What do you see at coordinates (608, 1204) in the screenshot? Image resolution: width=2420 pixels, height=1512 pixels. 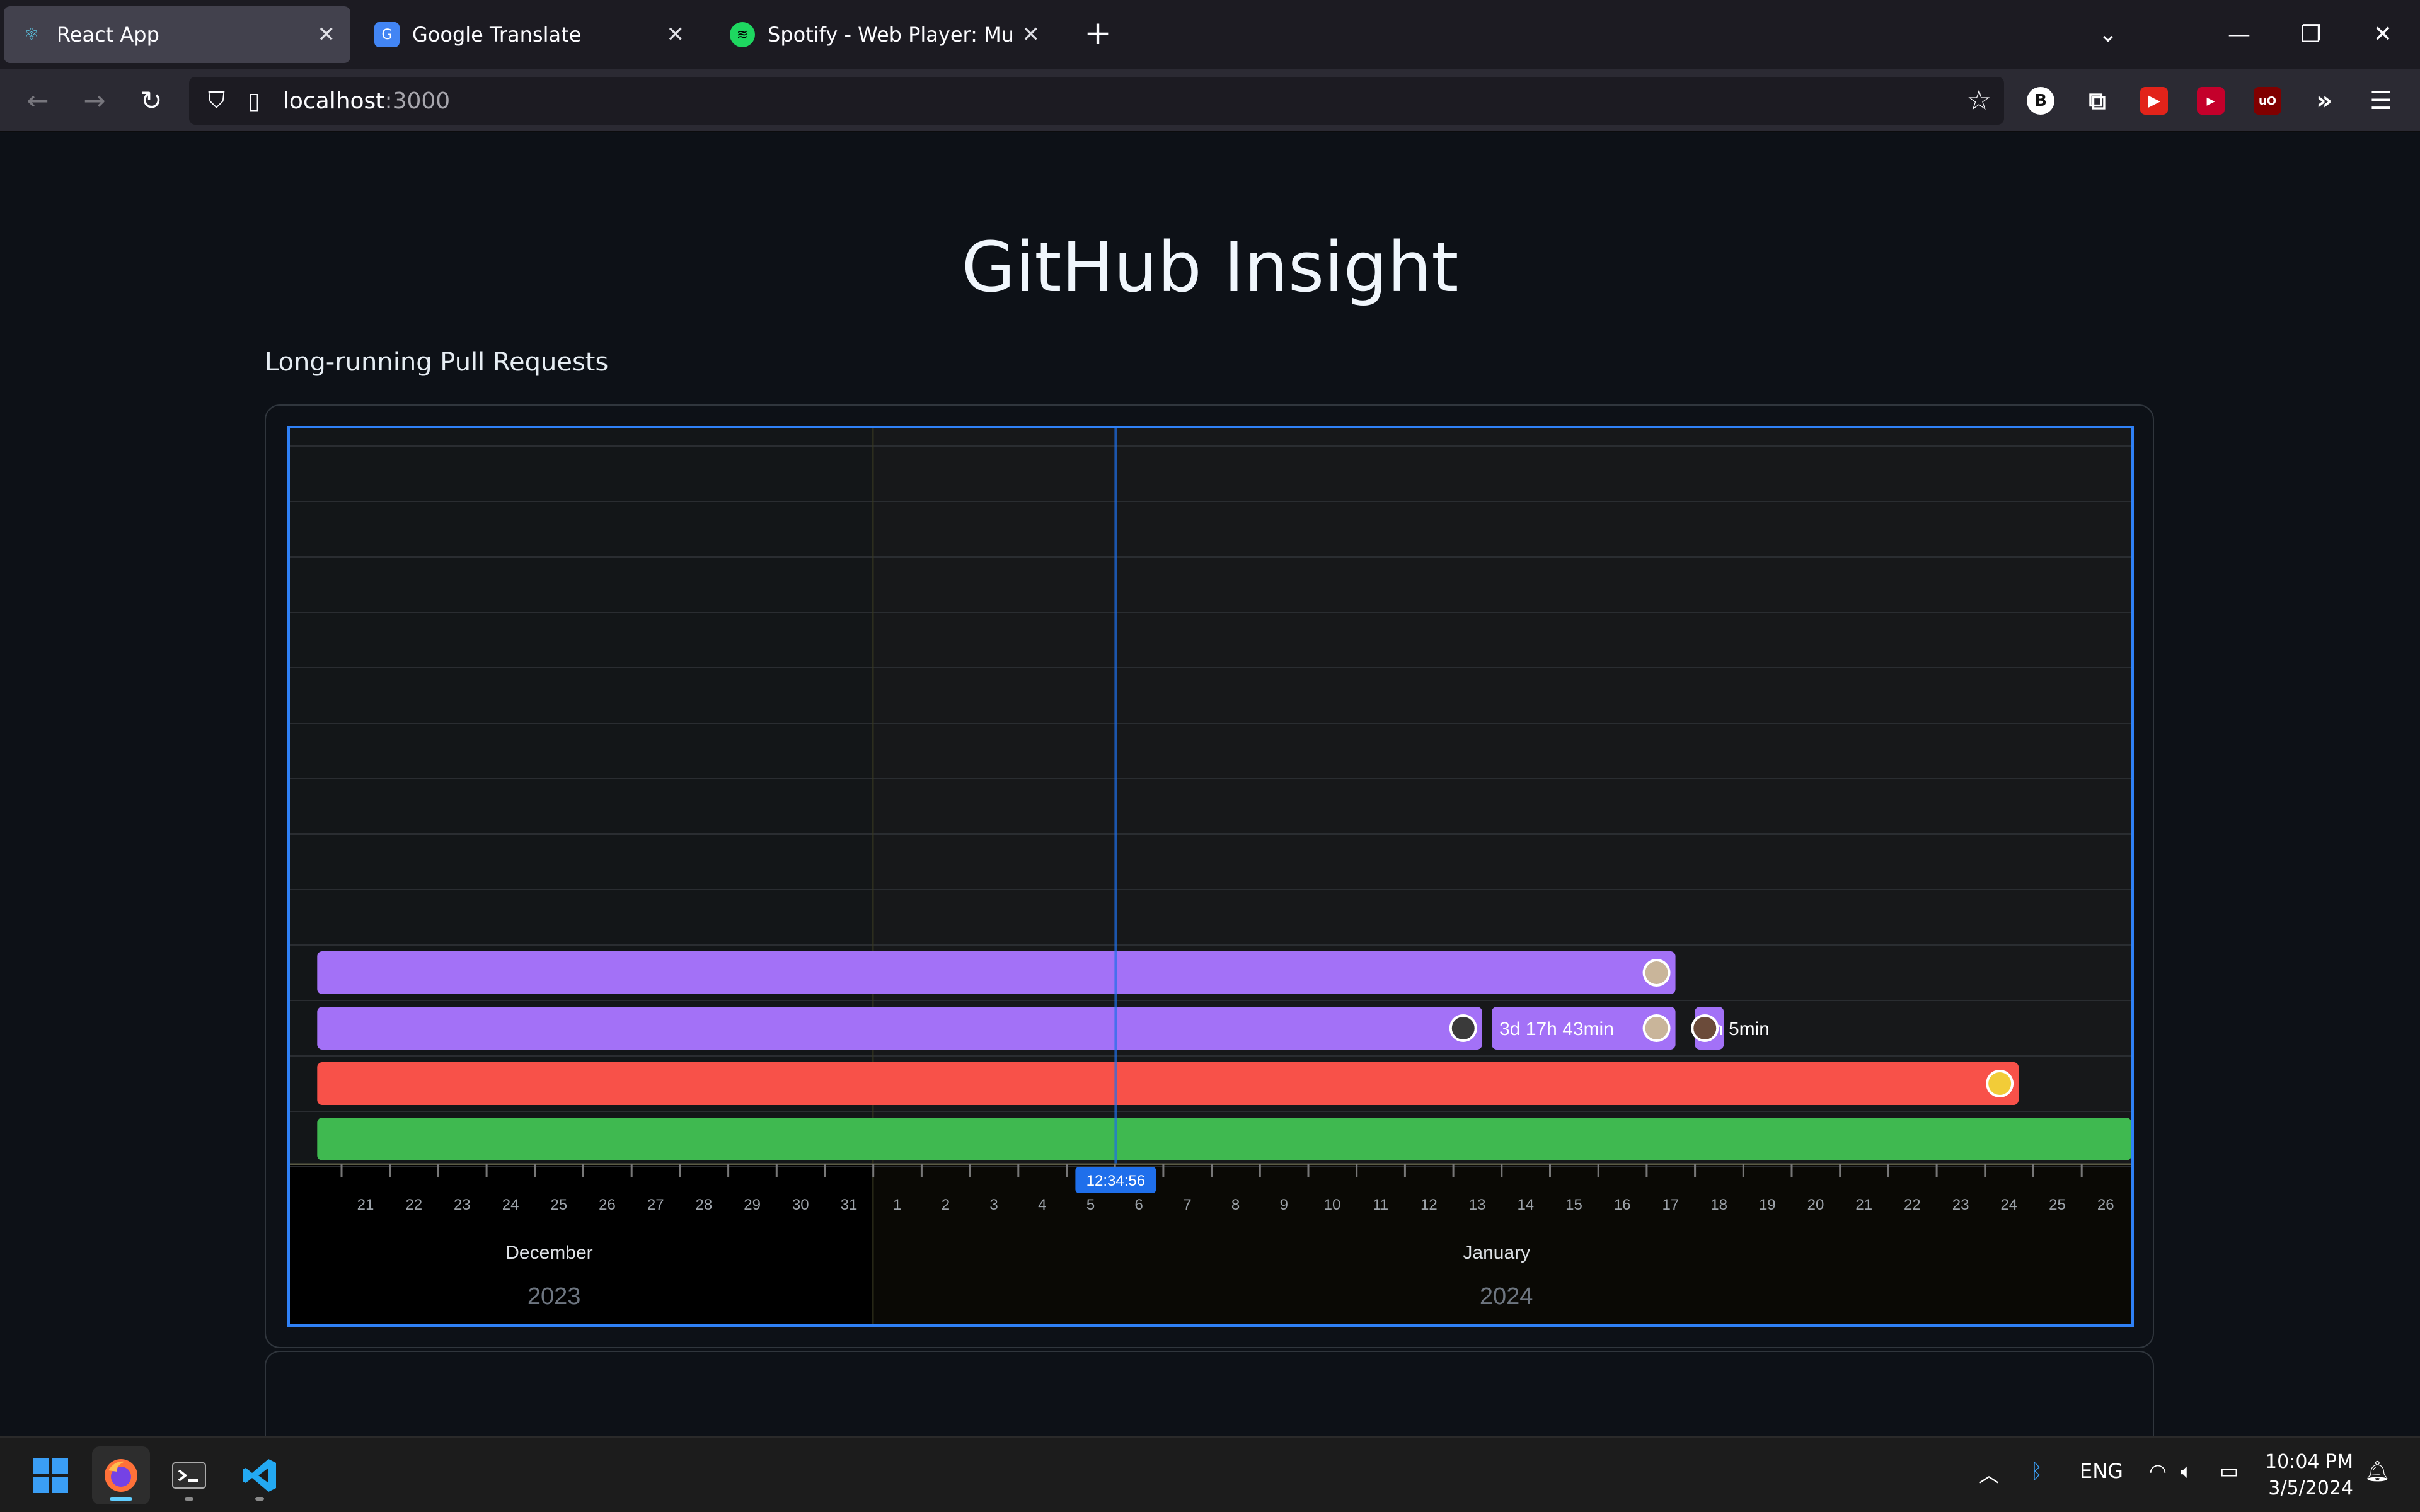 I see `day-label-5: 26` at bounding box center [608, 1204].